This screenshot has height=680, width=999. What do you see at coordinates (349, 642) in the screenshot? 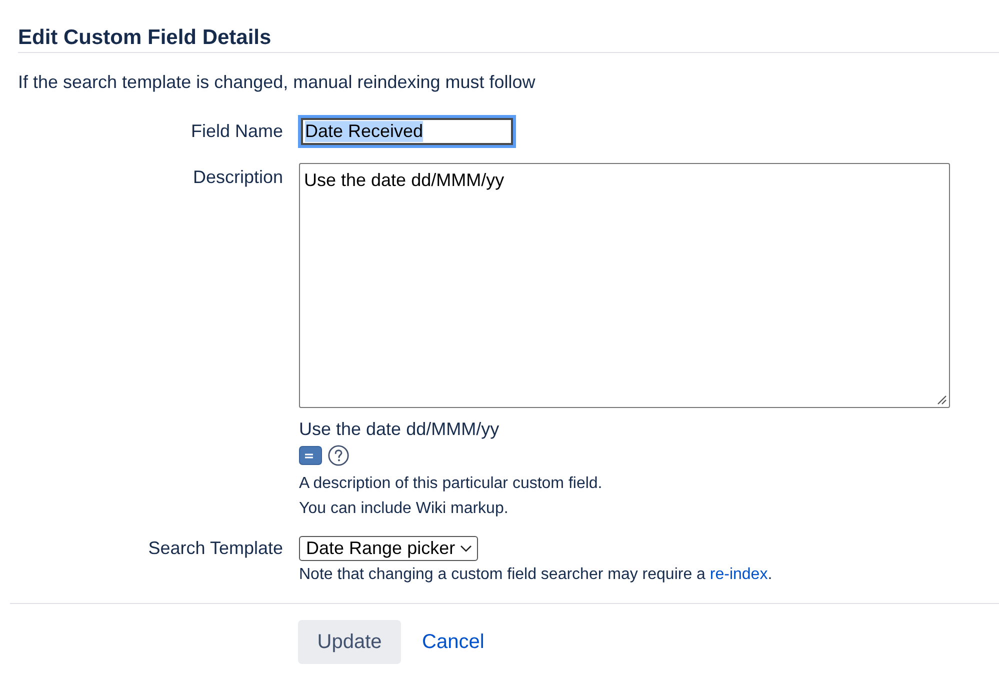
I see `update-button: Update` at bounding box center [349, 642].